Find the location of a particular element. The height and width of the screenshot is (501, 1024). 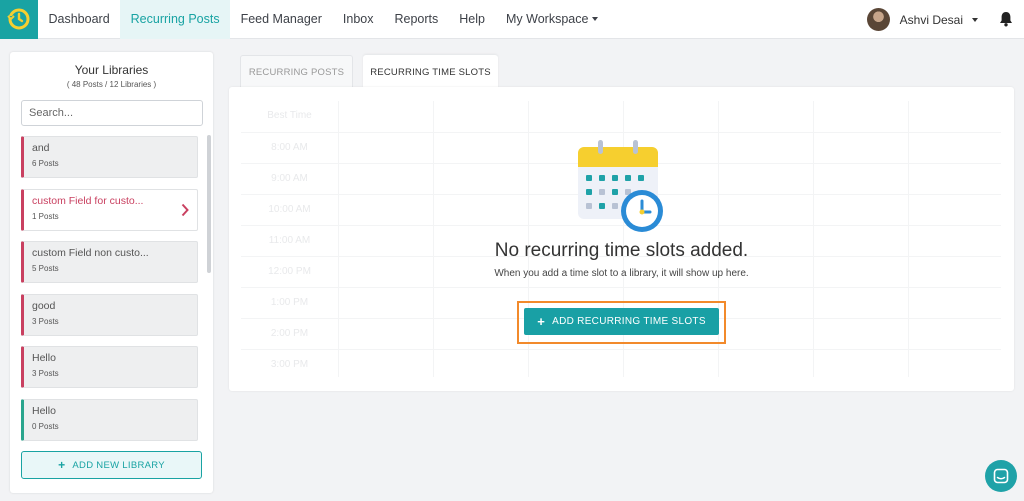

chat-icon is located at coordinates (1001, 476).